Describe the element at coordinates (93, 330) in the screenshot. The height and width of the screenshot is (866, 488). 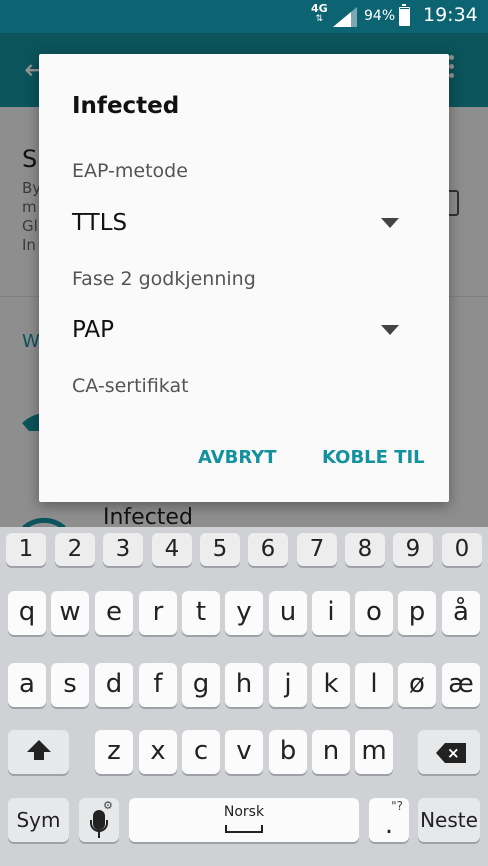
I see `phase2-auth-select: PAP` at that location.